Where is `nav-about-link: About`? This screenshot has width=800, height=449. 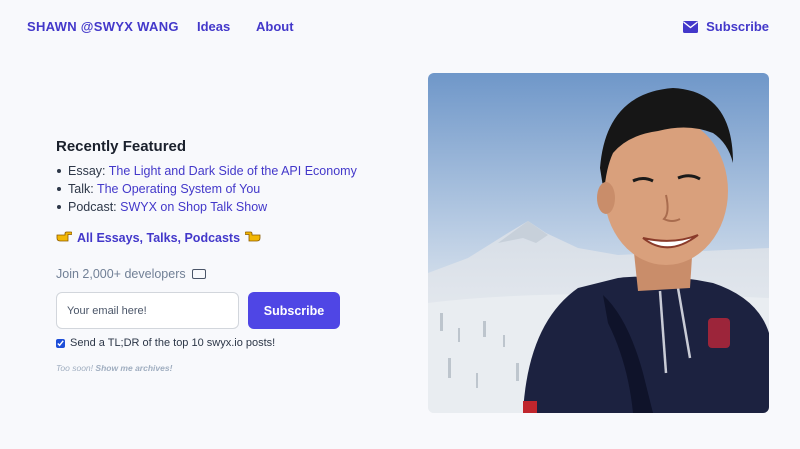
nav-about-link: About is located at coordinates (275, 26).